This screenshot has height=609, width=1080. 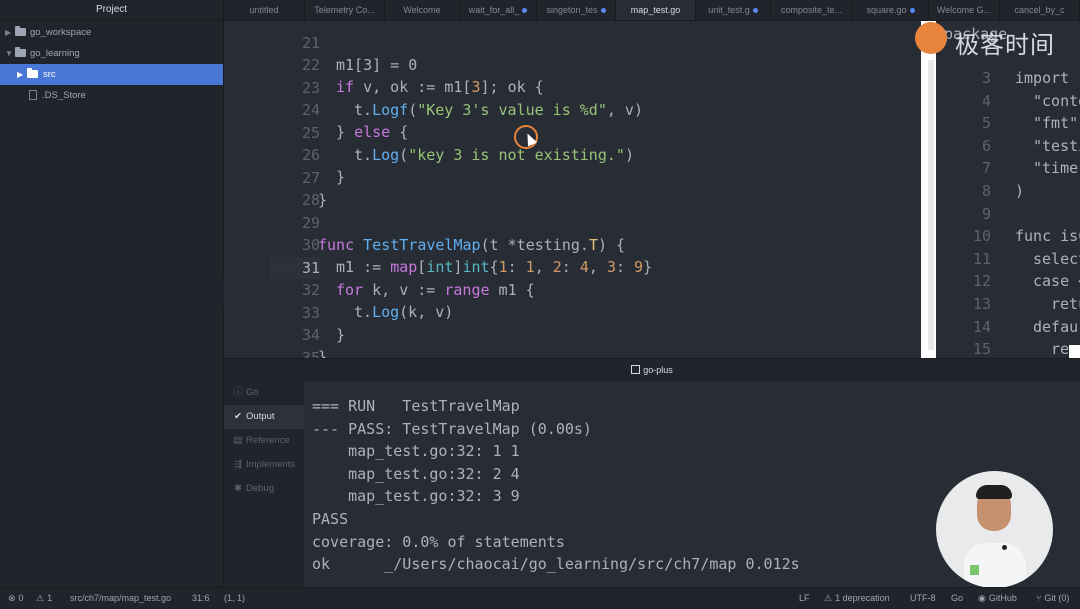 I want to click on code-line: 25 t.Log("key 3 is not existing."), so click(x=575, y=132).